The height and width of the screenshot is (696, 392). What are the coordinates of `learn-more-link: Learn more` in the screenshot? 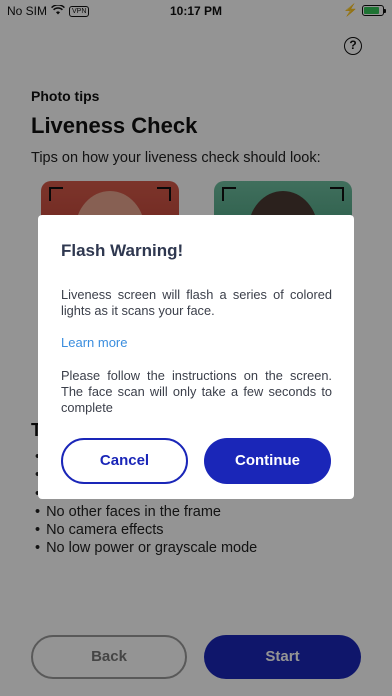 It's located at (94, 342).